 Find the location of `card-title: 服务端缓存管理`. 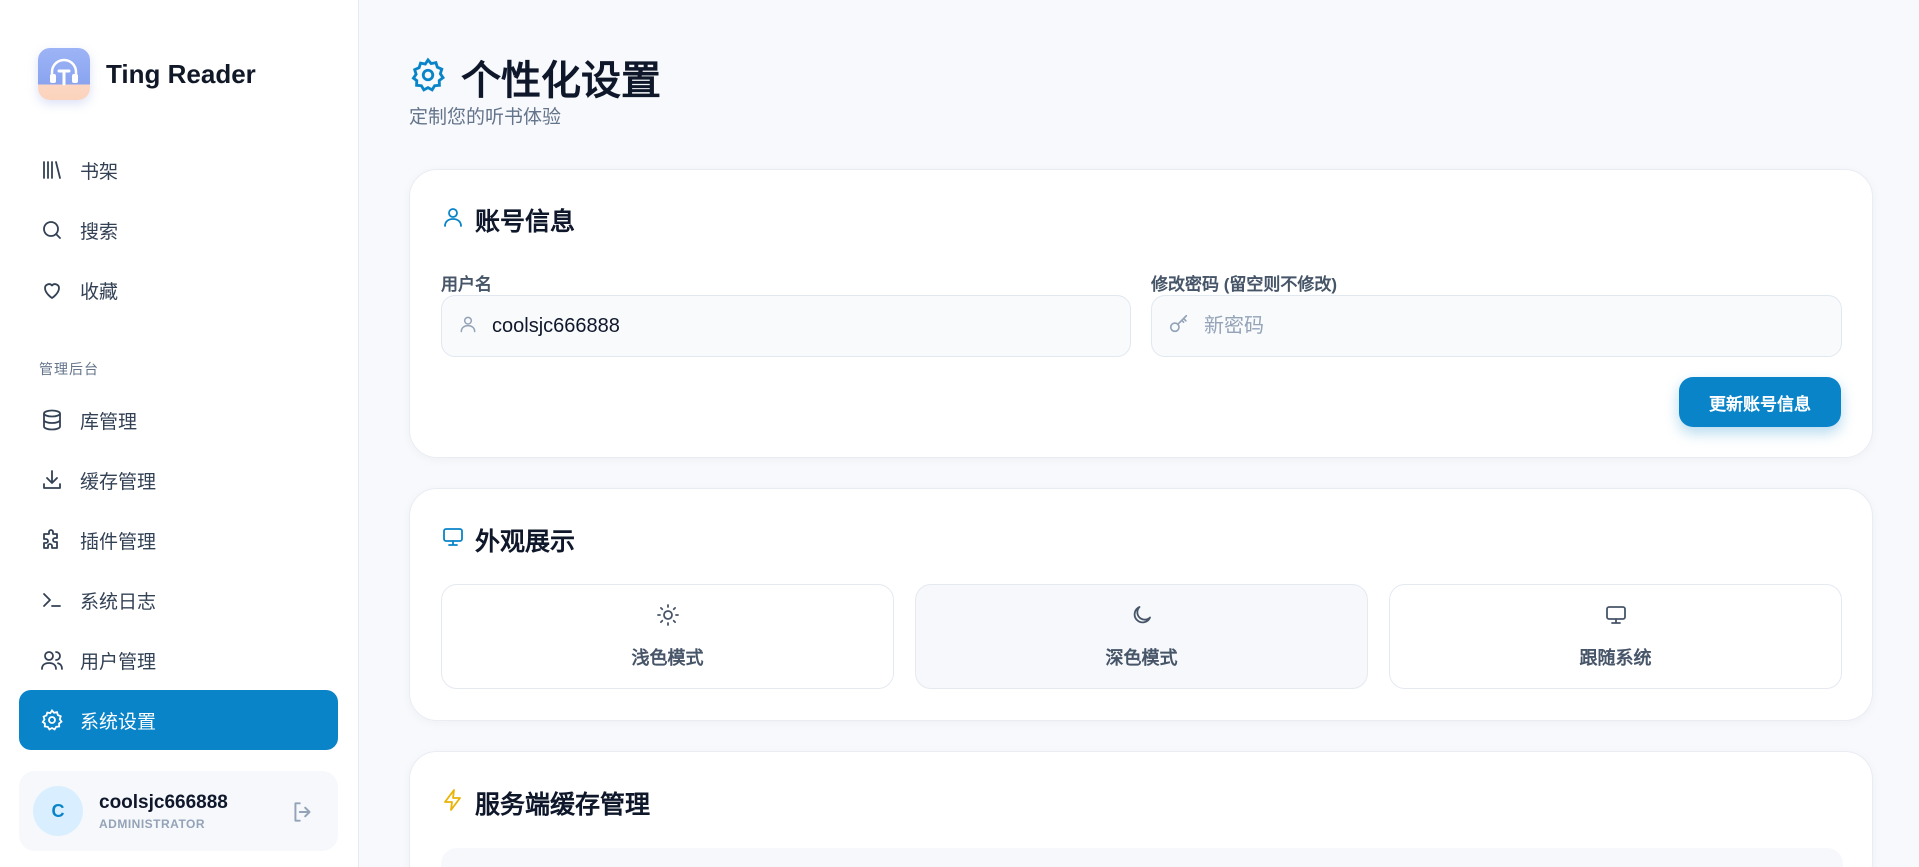

card-title: 服务端缓存管理 is located at coordinates (545, 803).